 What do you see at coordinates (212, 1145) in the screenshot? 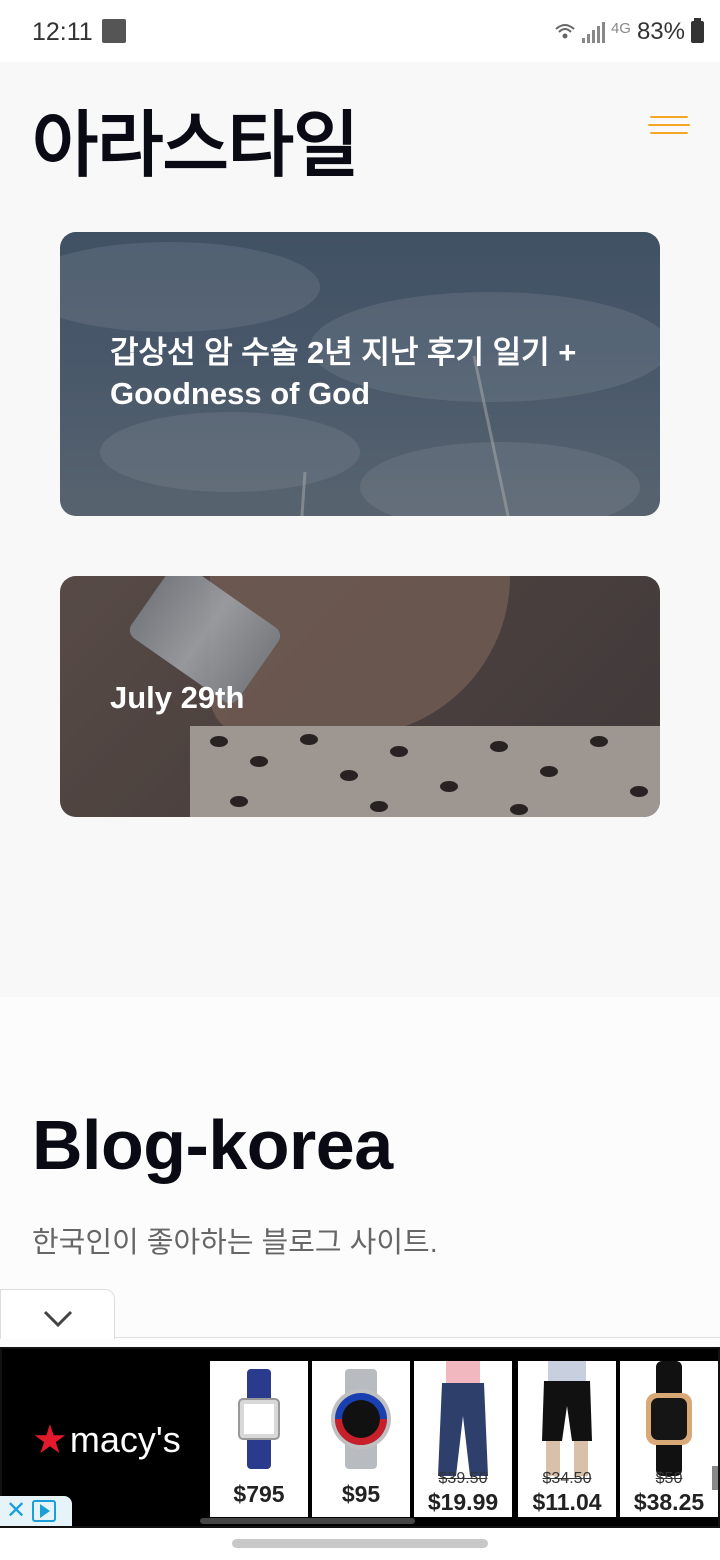
I see `blog-heading: Blog-korea` at bounding box center [212, 1145].